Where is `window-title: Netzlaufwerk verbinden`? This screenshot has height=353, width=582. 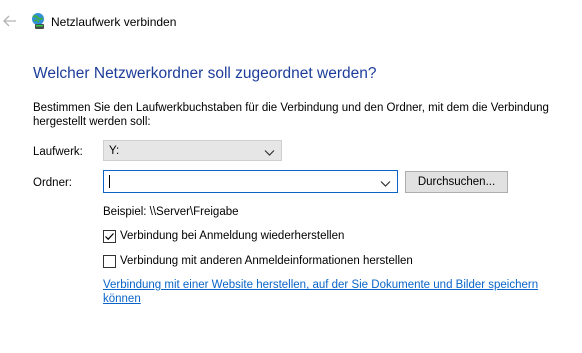
window-title: Netzlaufwerk verbinden is located at coordinates (114, 22).